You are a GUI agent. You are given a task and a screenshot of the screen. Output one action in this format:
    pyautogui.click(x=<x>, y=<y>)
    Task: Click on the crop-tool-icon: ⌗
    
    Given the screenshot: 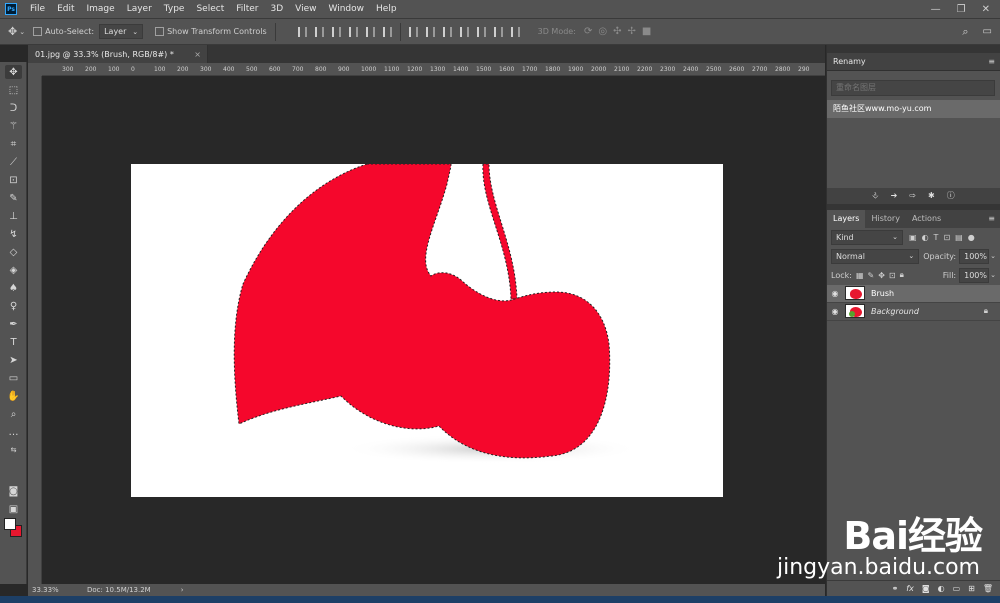 What is the action you would take?
    pyautogui.click(x=13, y=144)
    